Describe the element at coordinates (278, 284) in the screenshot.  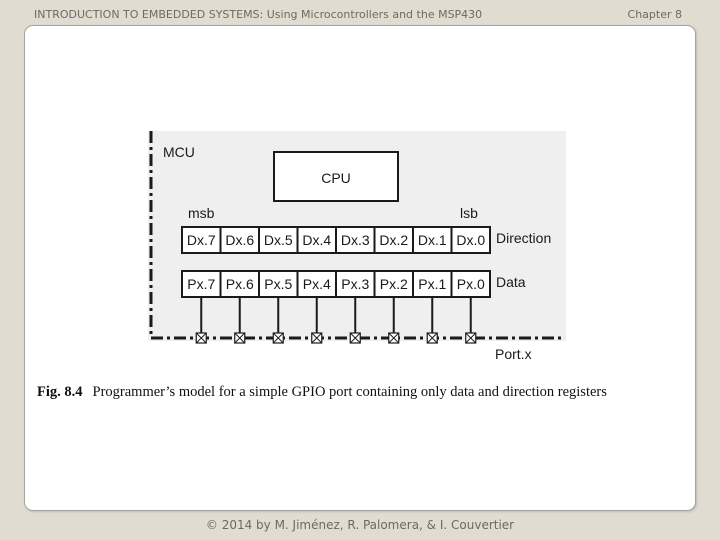
I see `data-bit-cell-label: Px.5` at that location.